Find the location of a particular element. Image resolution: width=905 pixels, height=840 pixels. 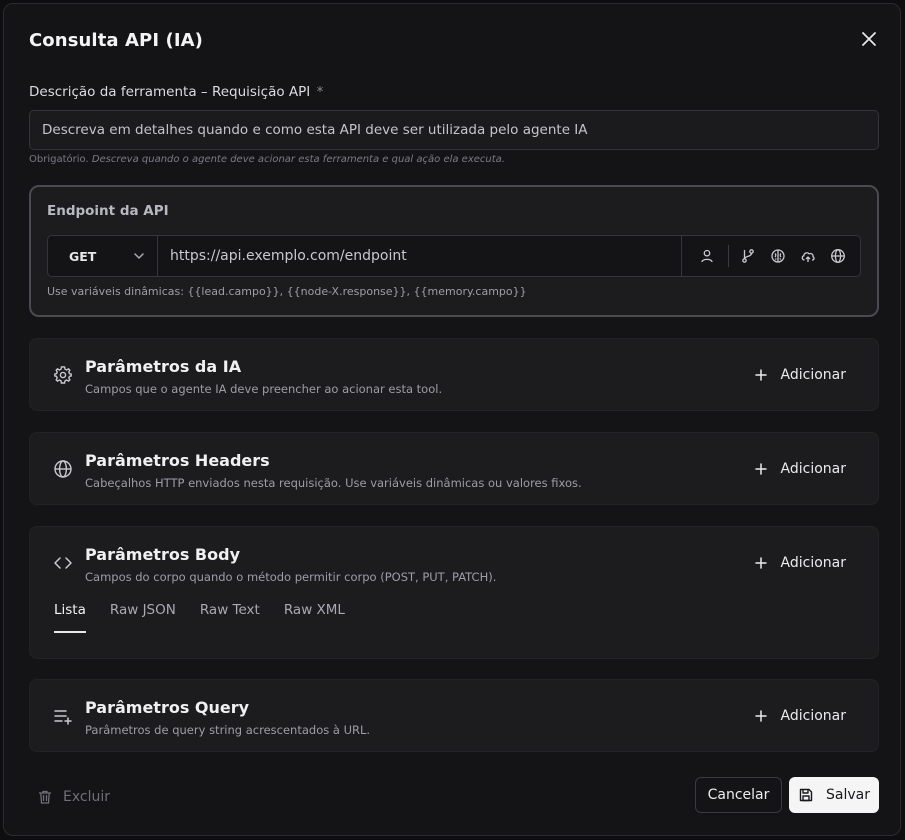

required-mark: * is located at coordinates (320, 92).